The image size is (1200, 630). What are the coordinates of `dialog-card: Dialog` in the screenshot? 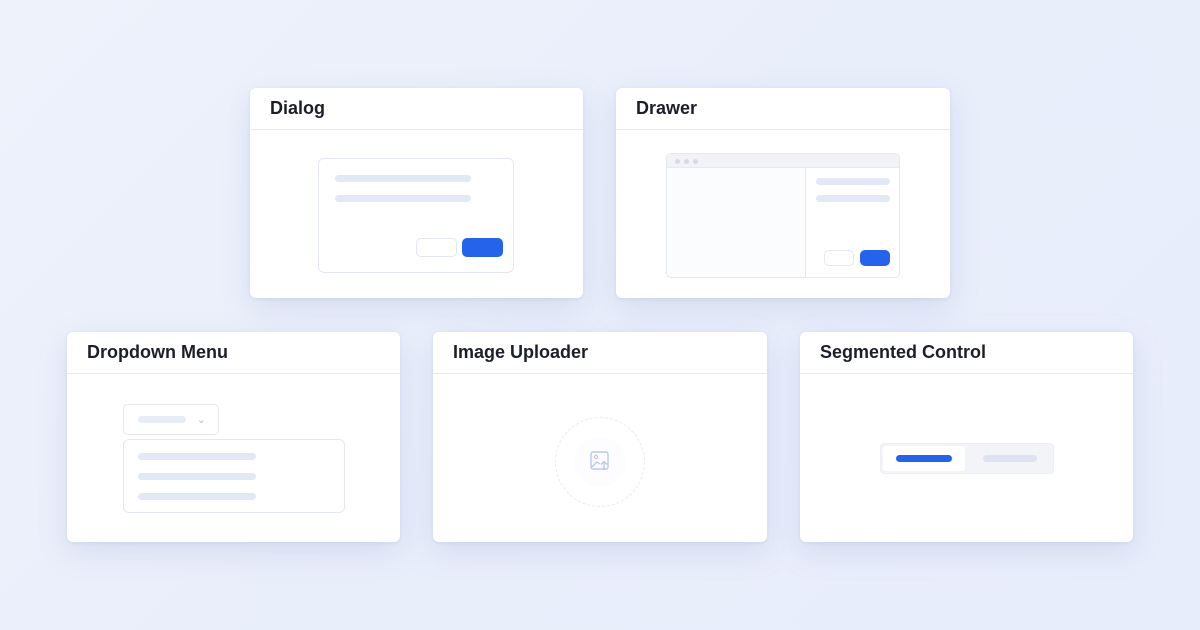 It's located at (416, 193).